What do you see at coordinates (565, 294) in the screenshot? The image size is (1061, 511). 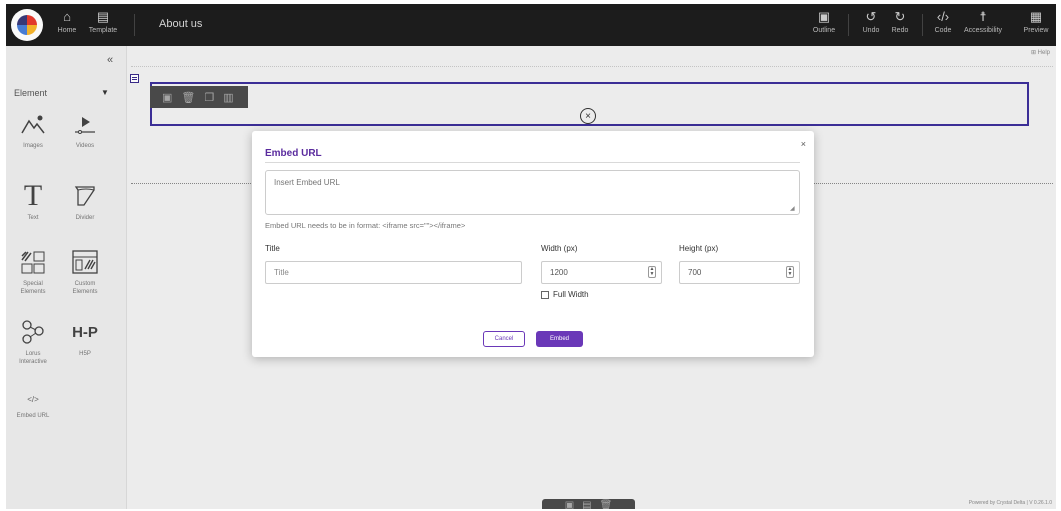 I see `full-width-checkbox: Full Width` at bounding box center [565, 294].